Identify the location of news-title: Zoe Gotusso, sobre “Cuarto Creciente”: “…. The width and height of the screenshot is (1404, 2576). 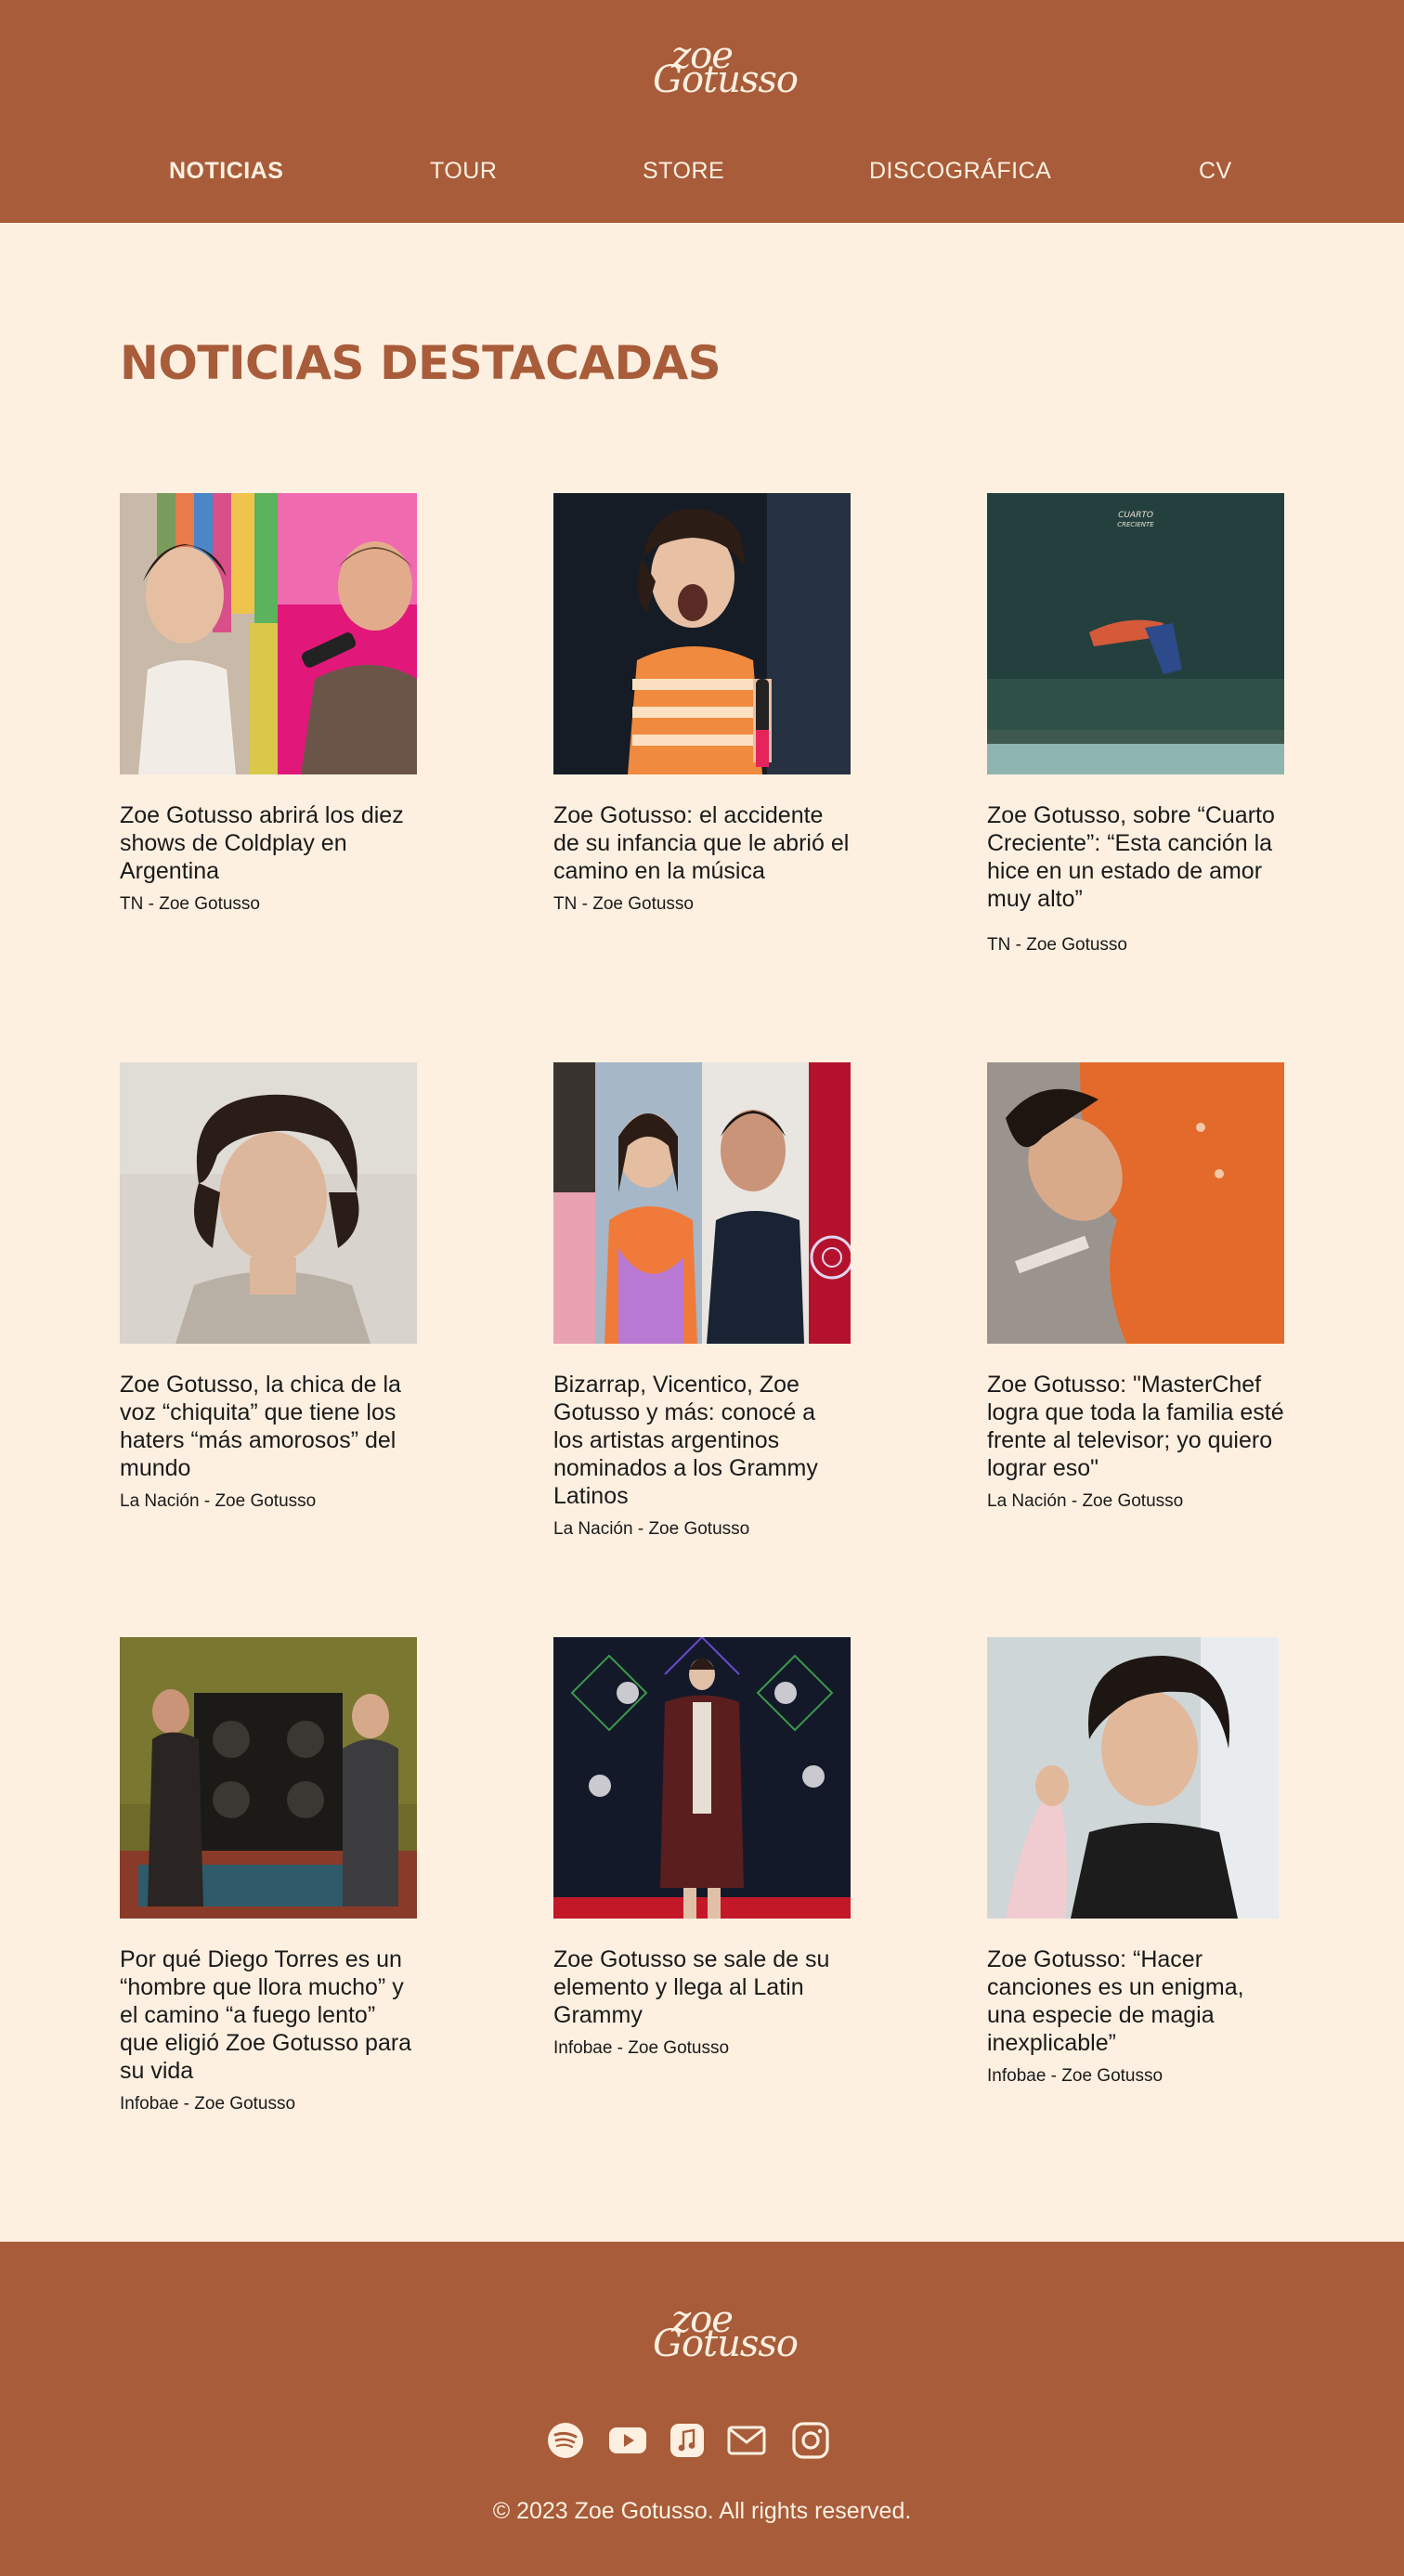
(1135, 857).